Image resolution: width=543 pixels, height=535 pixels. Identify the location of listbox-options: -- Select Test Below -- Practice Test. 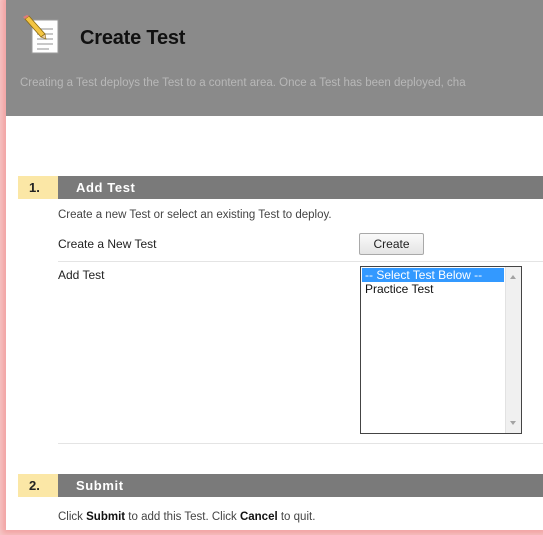
(433, 282).